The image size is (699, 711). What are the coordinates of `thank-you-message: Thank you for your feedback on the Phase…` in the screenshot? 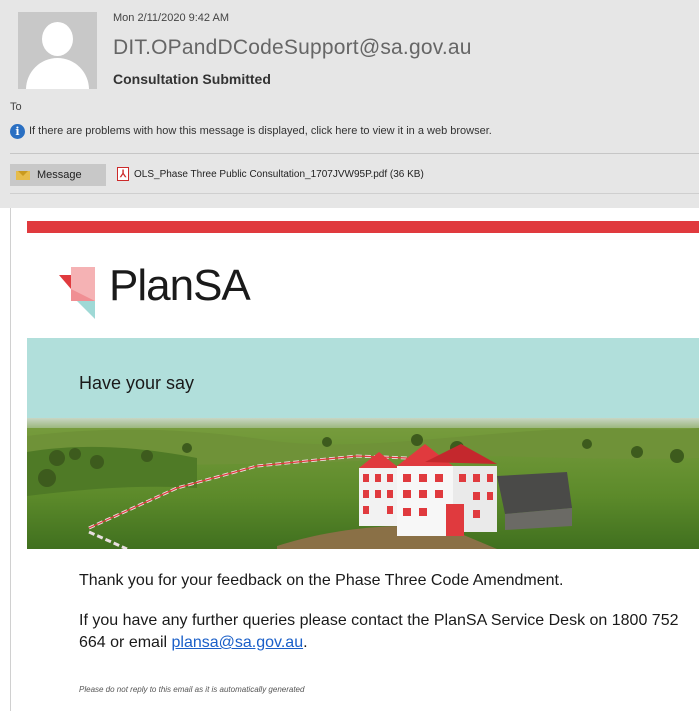 It's located at (321, 580).